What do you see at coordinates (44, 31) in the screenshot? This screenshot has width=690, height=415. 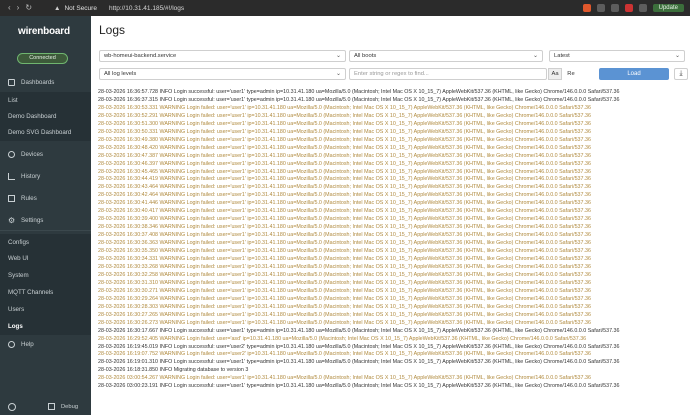 I see `logo: wirenboard` at bounding box center [44, 31].